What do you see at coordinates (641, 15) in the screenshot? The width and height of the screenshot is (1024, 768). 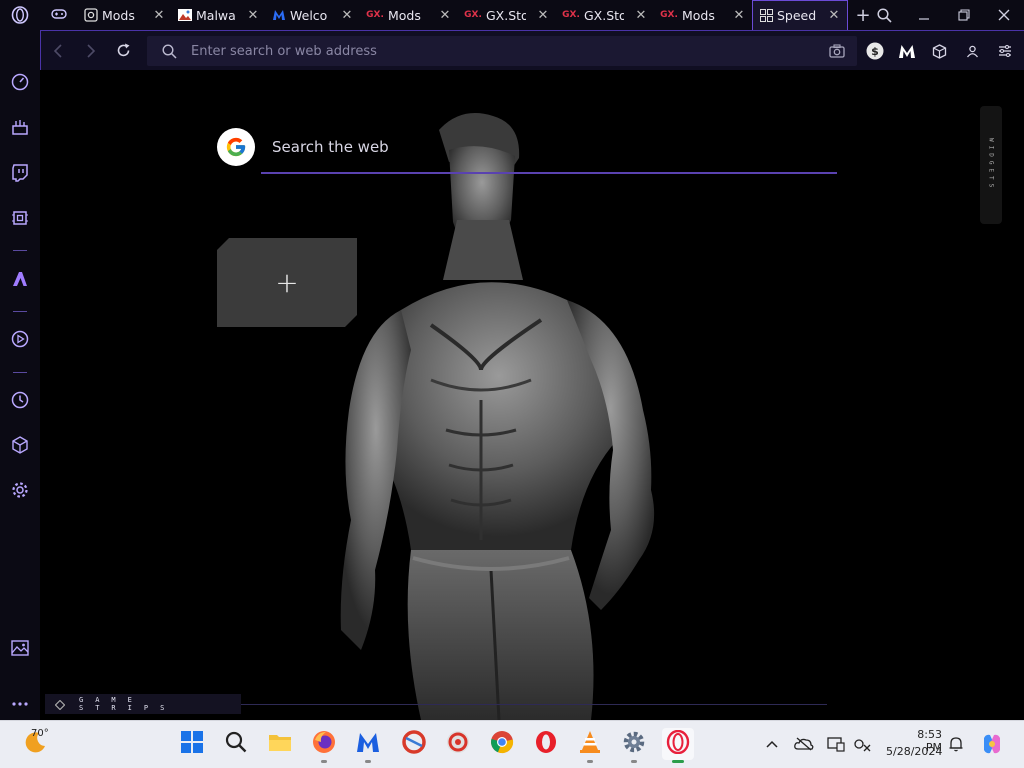 I see `tab-6-close-icon: ✕` at bounding box center [641, 15].